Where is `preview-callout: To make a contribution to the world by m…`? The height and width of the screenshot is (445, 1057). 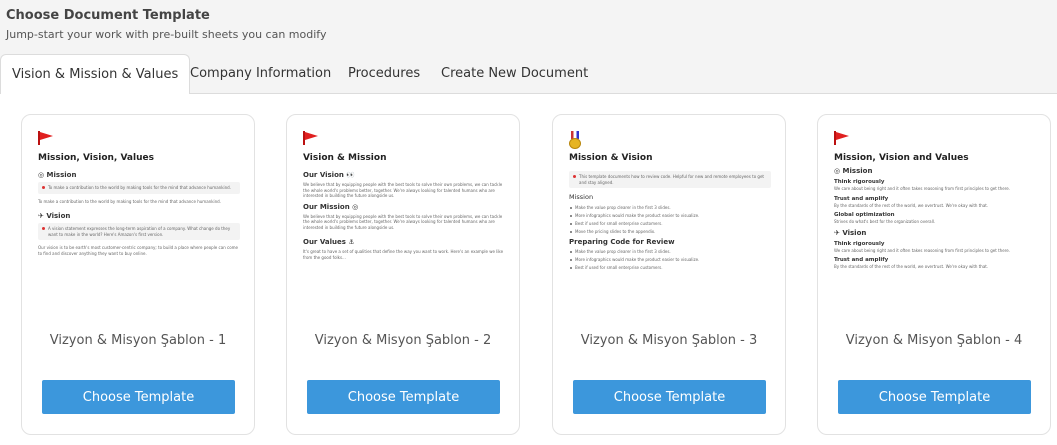 preview-callout: To make a contribution to the world by m… is located at coordinates (139, 188).